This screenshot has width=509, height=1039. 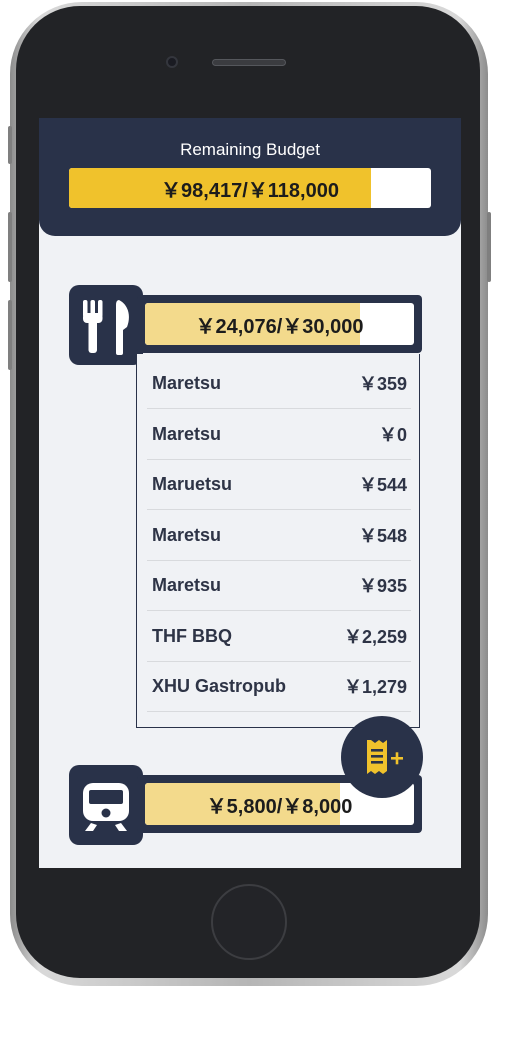 I want to click on list-item: XHU Gastropub ￥1,279, so click(x=279, y=686).